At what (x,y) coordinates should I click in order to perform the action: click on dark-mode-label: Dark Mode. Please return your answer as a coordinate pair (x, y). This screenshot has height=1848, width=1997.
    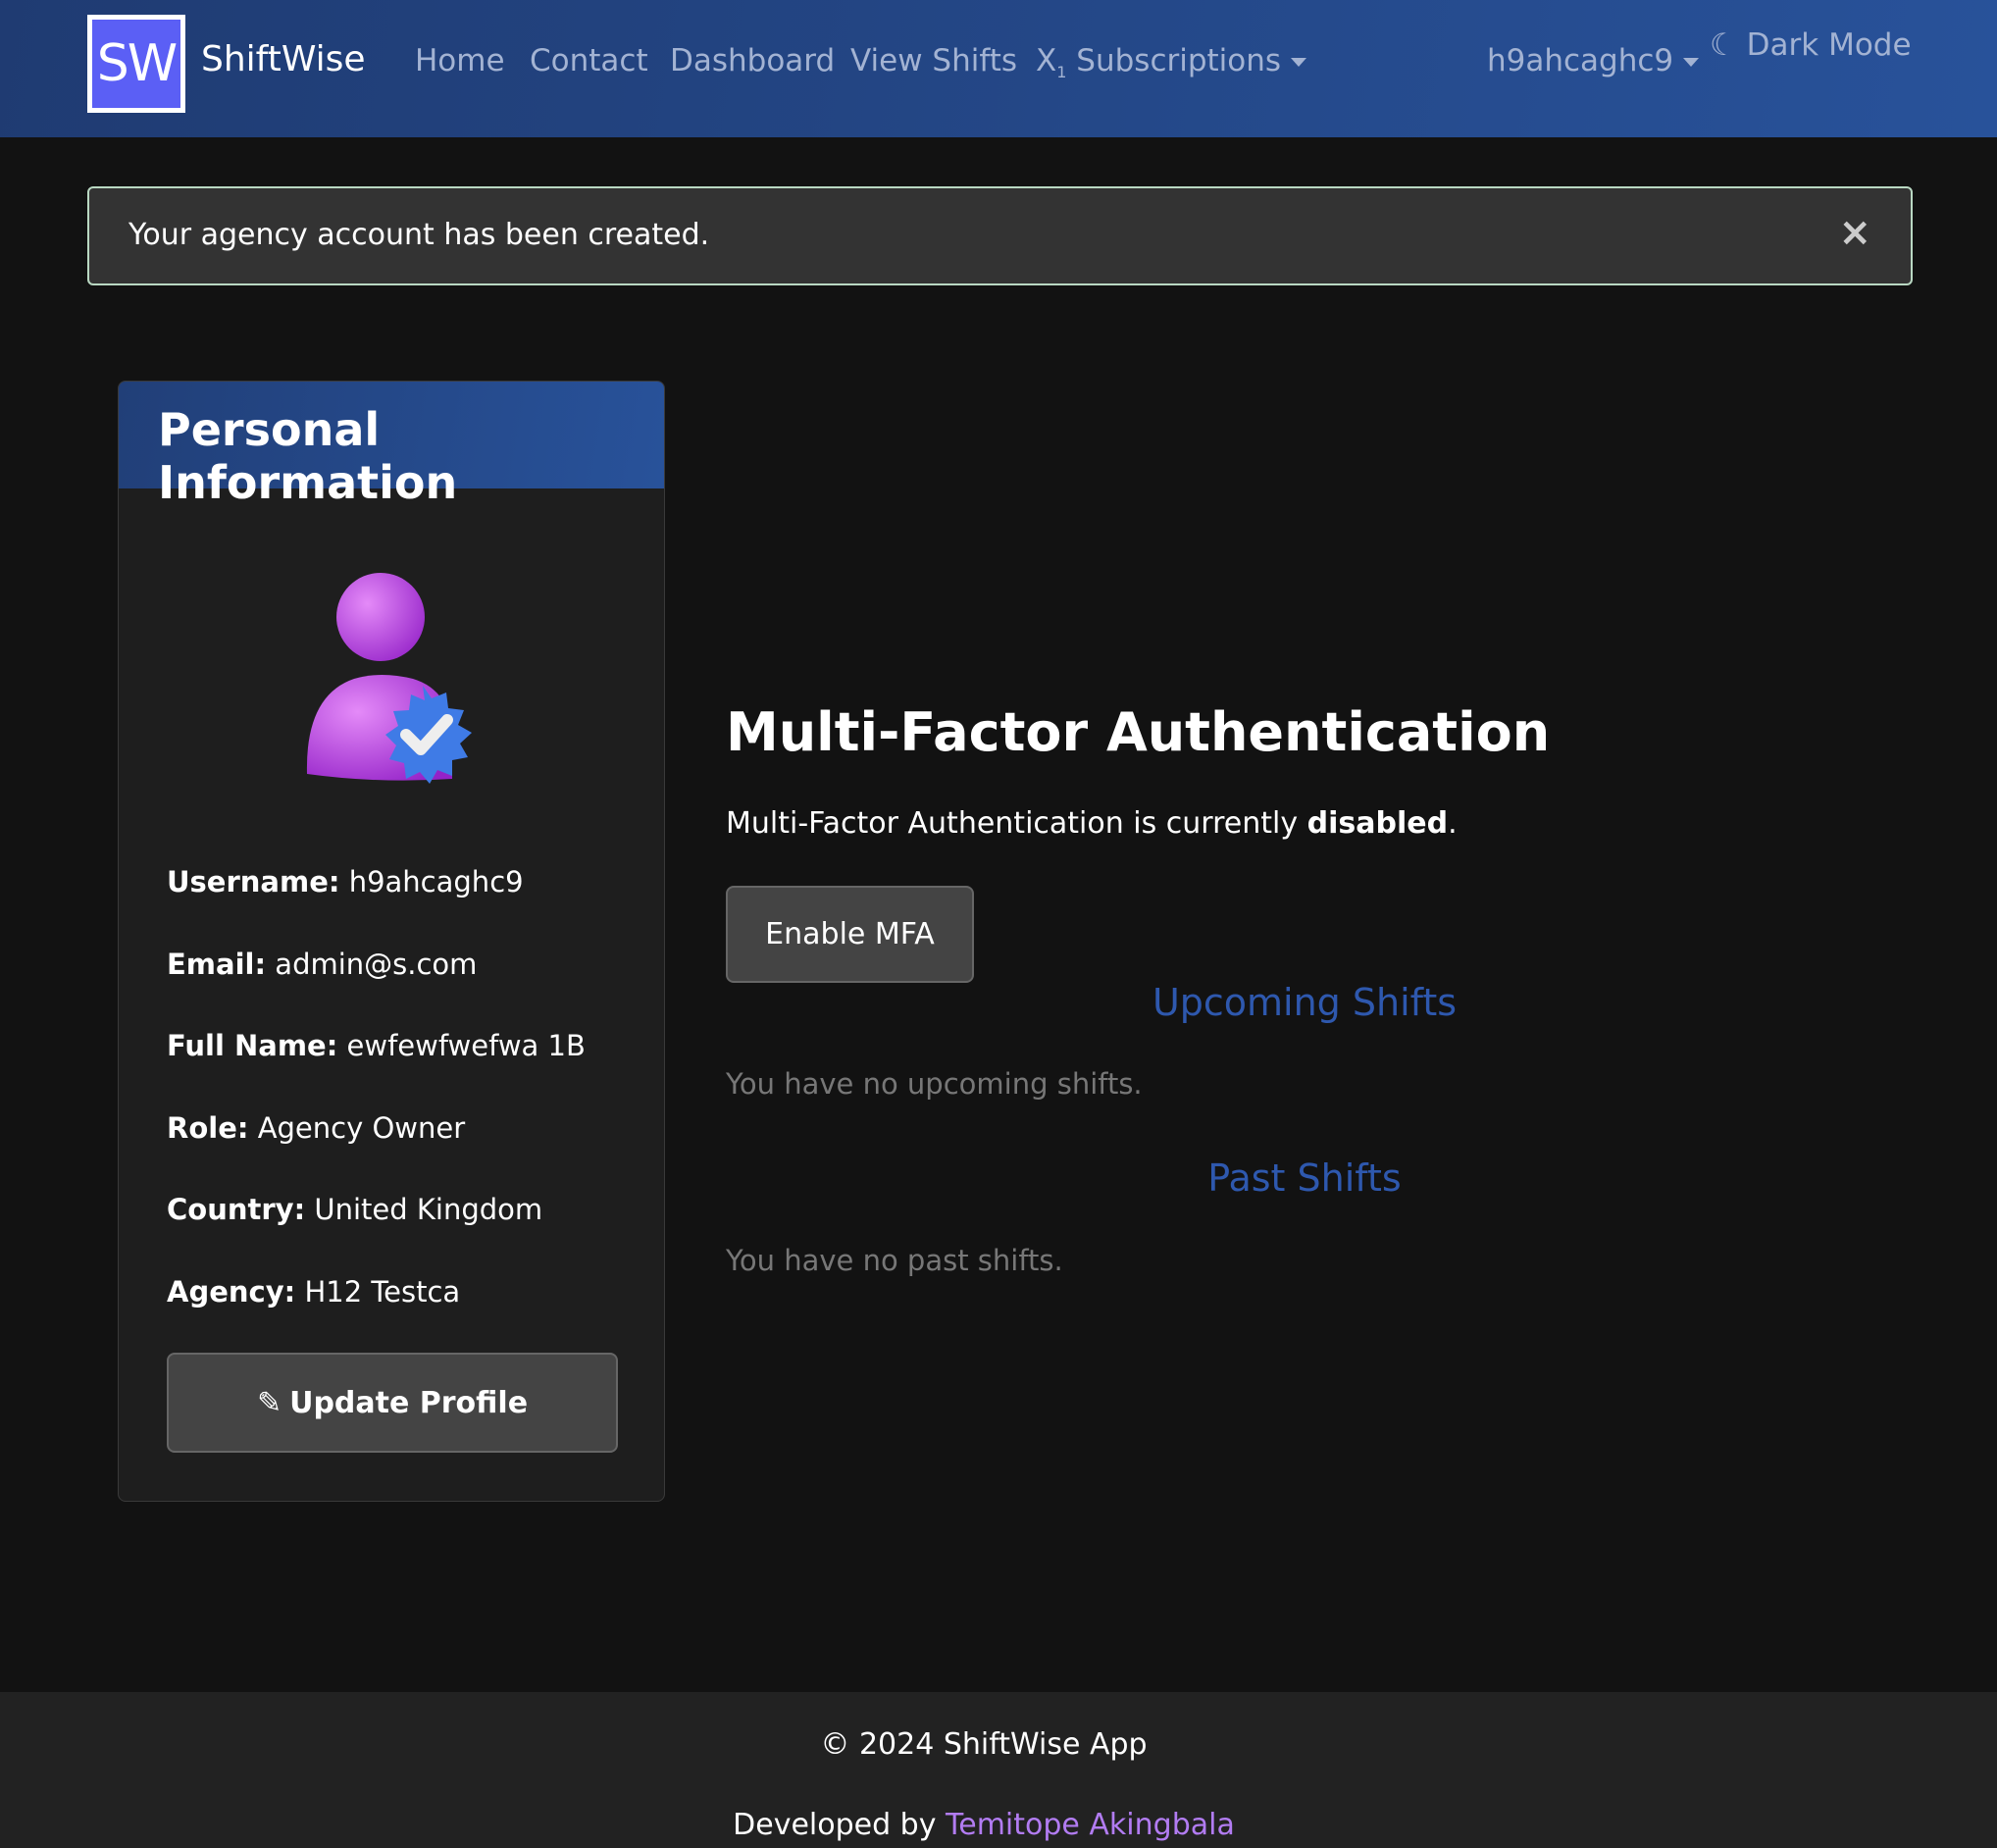
    Looking at the image, I should click on (1829, 45).